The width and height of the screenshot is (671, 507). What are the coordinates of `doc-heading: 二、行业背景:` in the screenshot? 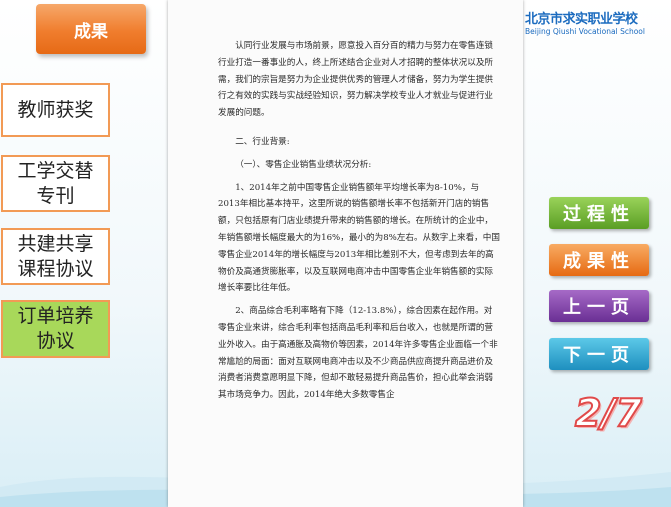 It's located at (262, 141).